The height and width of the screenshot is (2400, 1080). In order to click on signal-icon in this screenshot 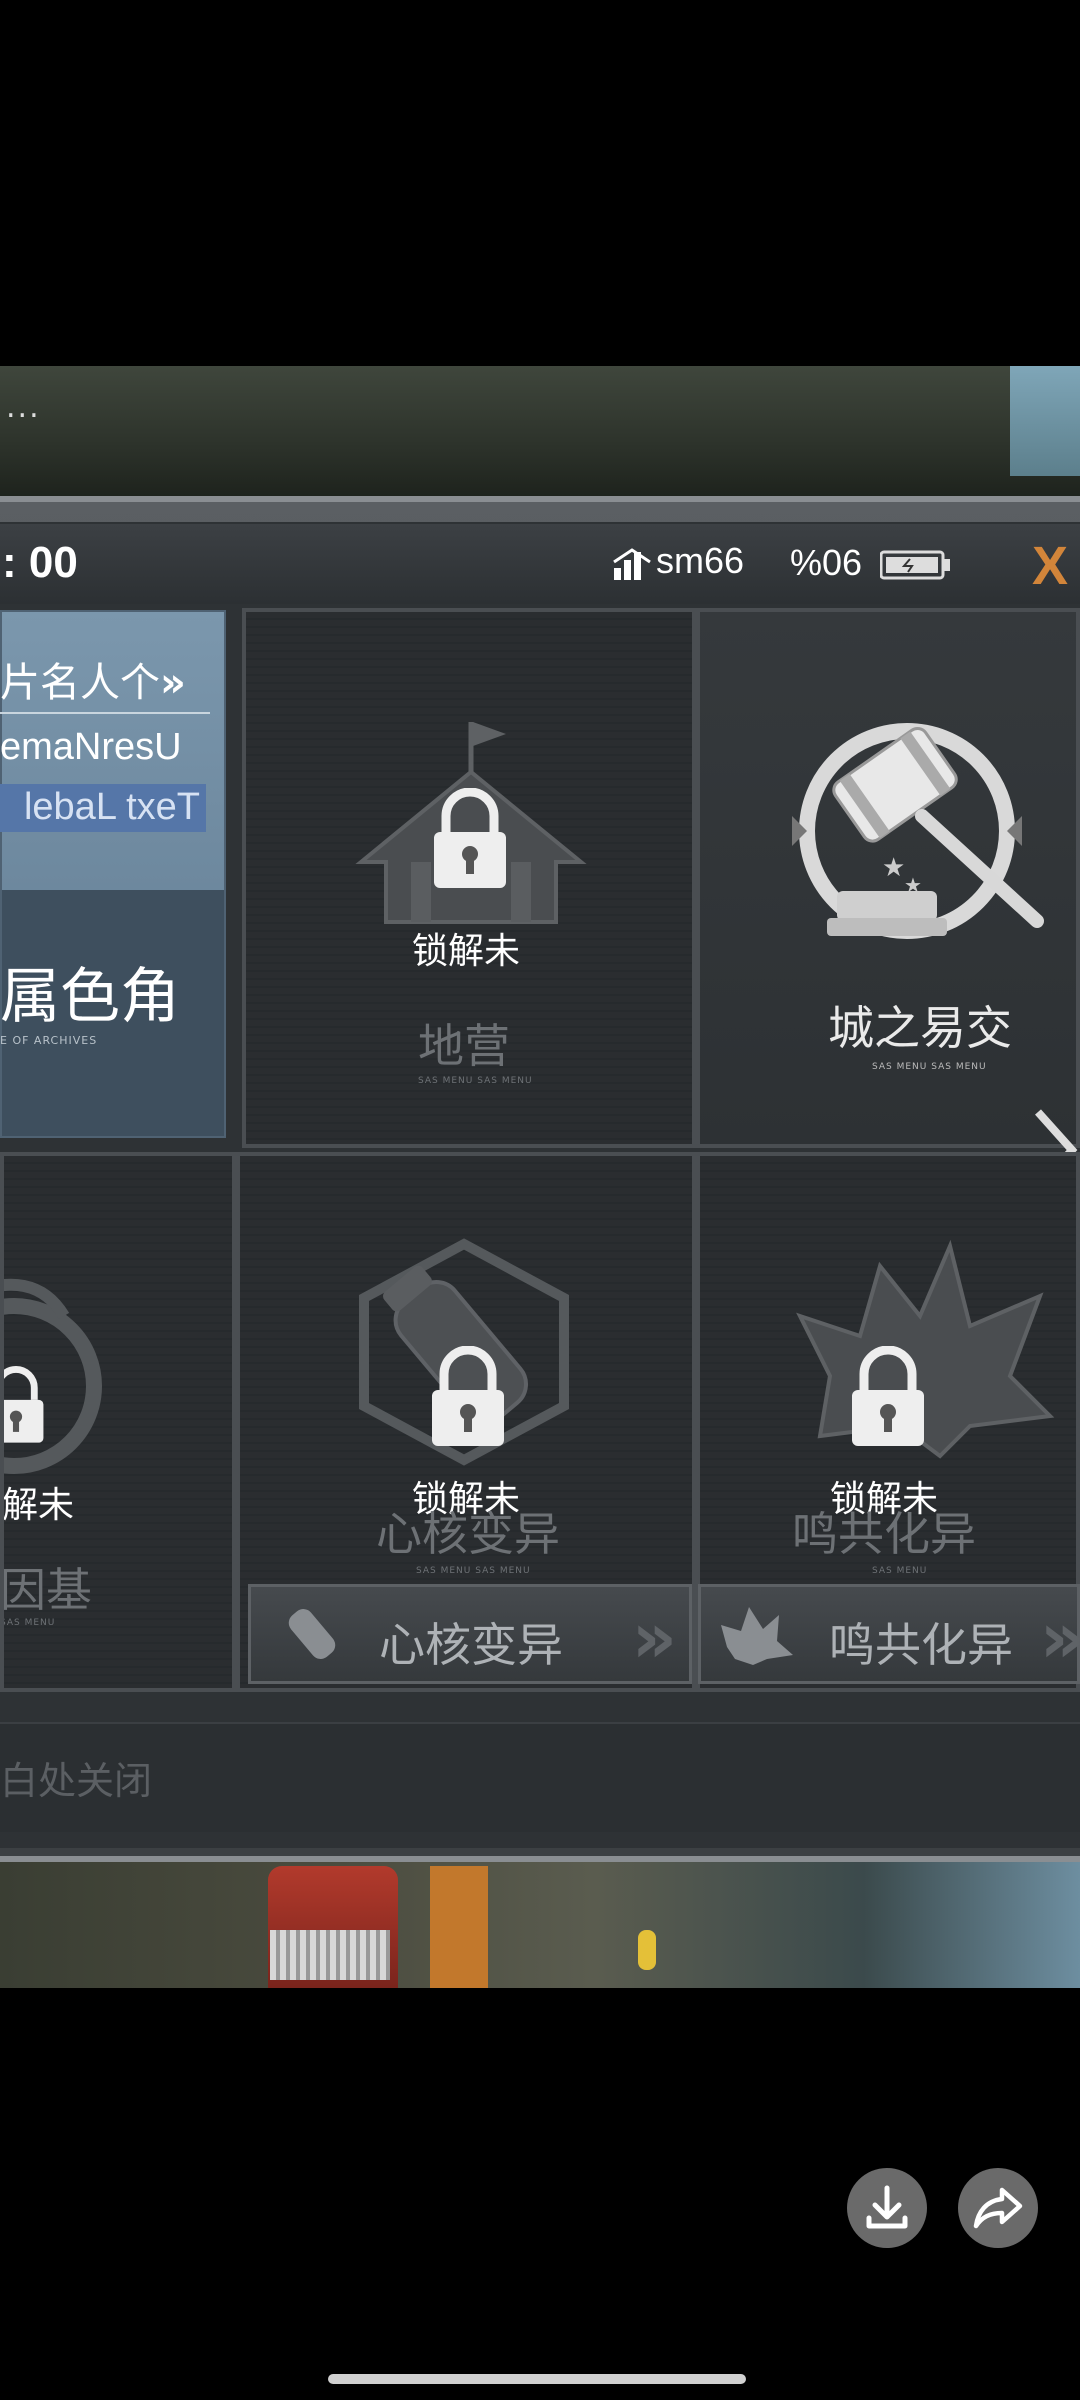, I will do `click(632, 564)`.